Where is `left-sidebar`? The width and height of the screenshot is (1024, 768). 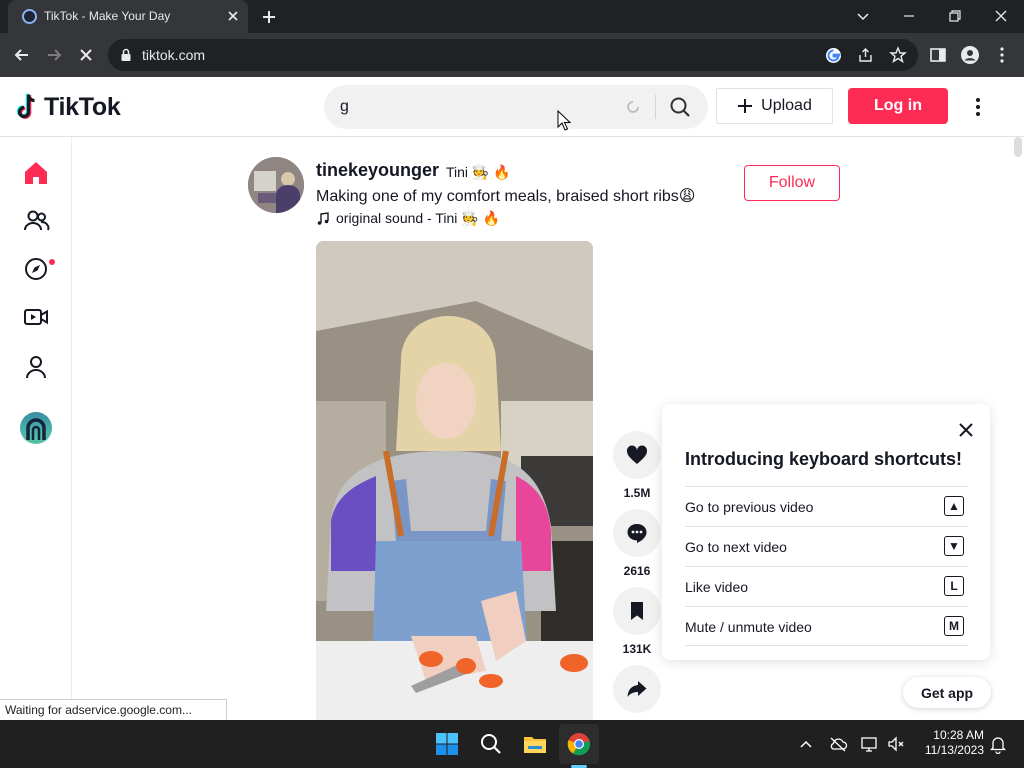 left-sidebar is located at coordinates (36, 428).